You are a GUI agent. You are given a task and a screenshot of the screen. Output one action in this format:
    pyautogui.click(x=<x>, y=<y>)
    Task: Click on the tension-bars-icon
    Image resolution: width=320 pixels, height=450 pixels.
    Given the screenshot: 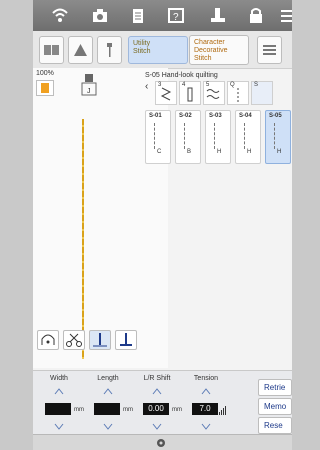 What is the action you would take?
    pyautogui.click(x=222, y=410)
    